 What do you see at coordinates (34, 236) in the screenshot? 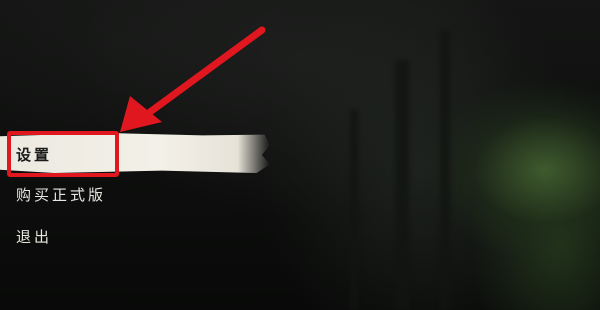
I see `menu-item-exit: 退出` at bounding box center [34, 236].